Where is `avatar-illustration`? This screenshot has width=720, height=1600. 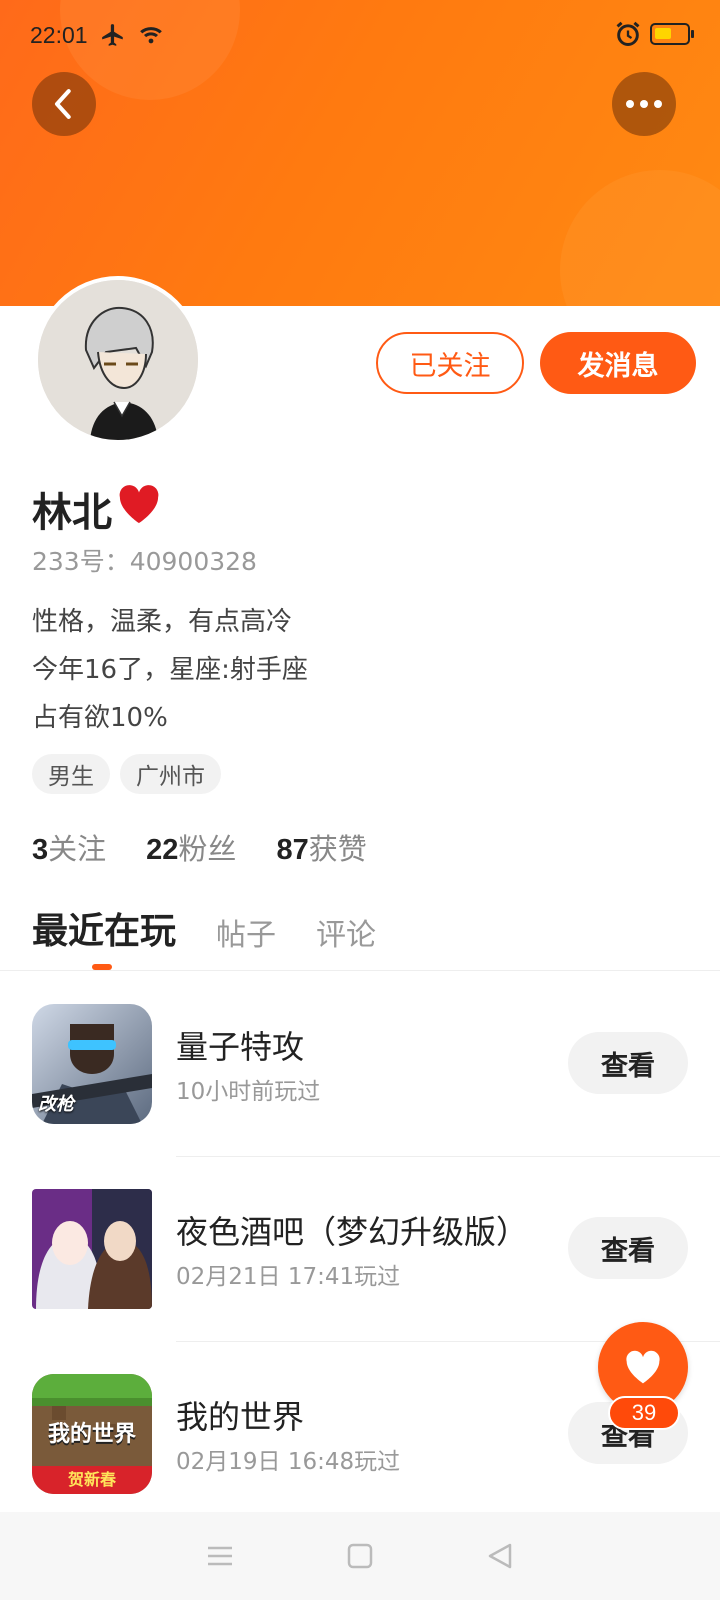
avatar-illustration is located at coordinates (118, 360).